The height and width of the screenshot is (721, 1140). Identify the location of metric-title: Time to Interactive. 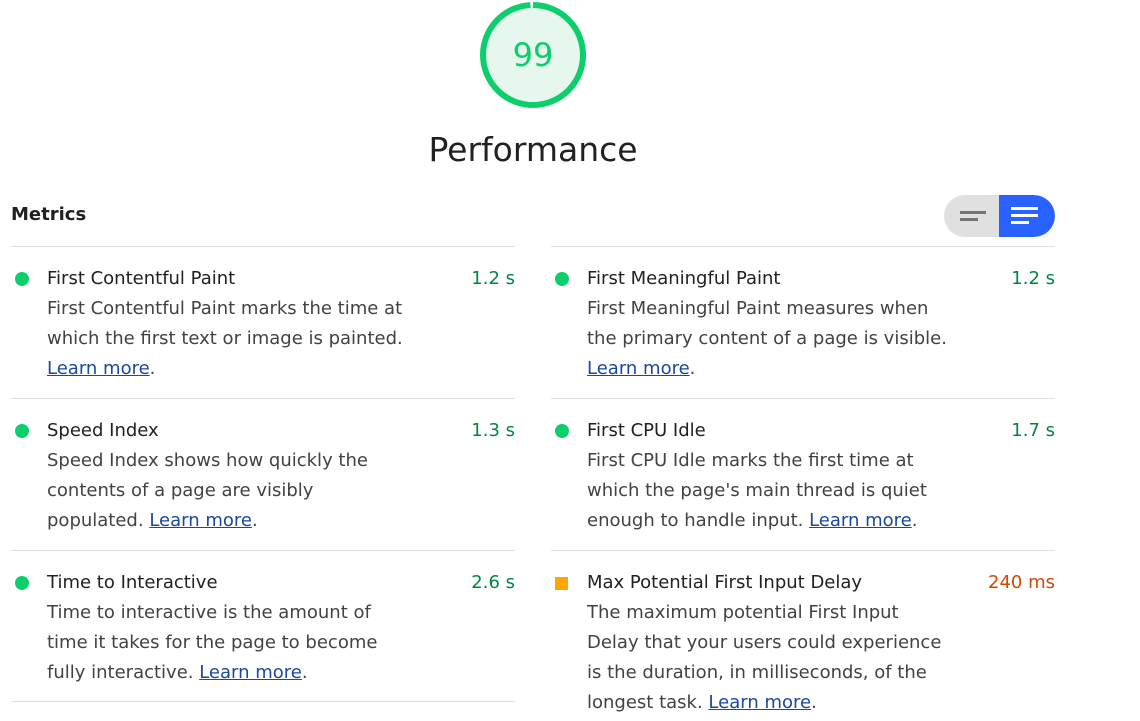
(132, 582).